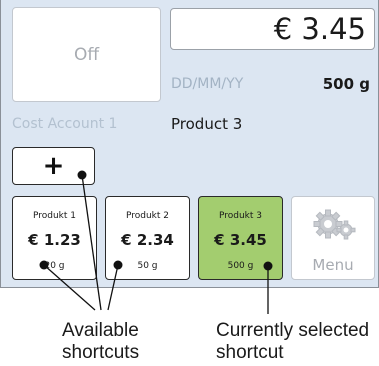  Describe the element at coordinates (54, 216) in the screenshot. I see `shortcut-name: Produkt 1` at that location.